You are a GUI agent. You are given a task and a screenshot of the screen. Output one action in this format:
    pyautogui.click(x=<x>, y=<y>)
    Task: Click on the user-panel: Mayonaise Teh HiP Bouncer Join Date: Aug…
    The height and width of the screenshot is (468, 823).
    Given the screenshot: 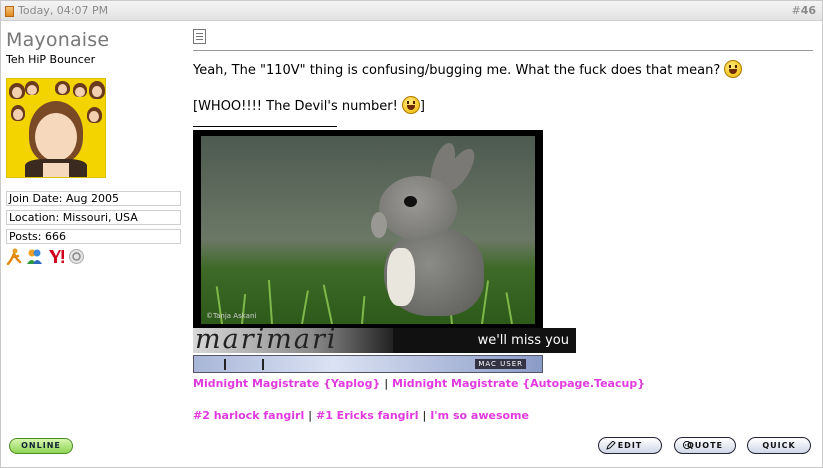 What is the action you would take?
    pyautogui.click(x=94, y=147)
    